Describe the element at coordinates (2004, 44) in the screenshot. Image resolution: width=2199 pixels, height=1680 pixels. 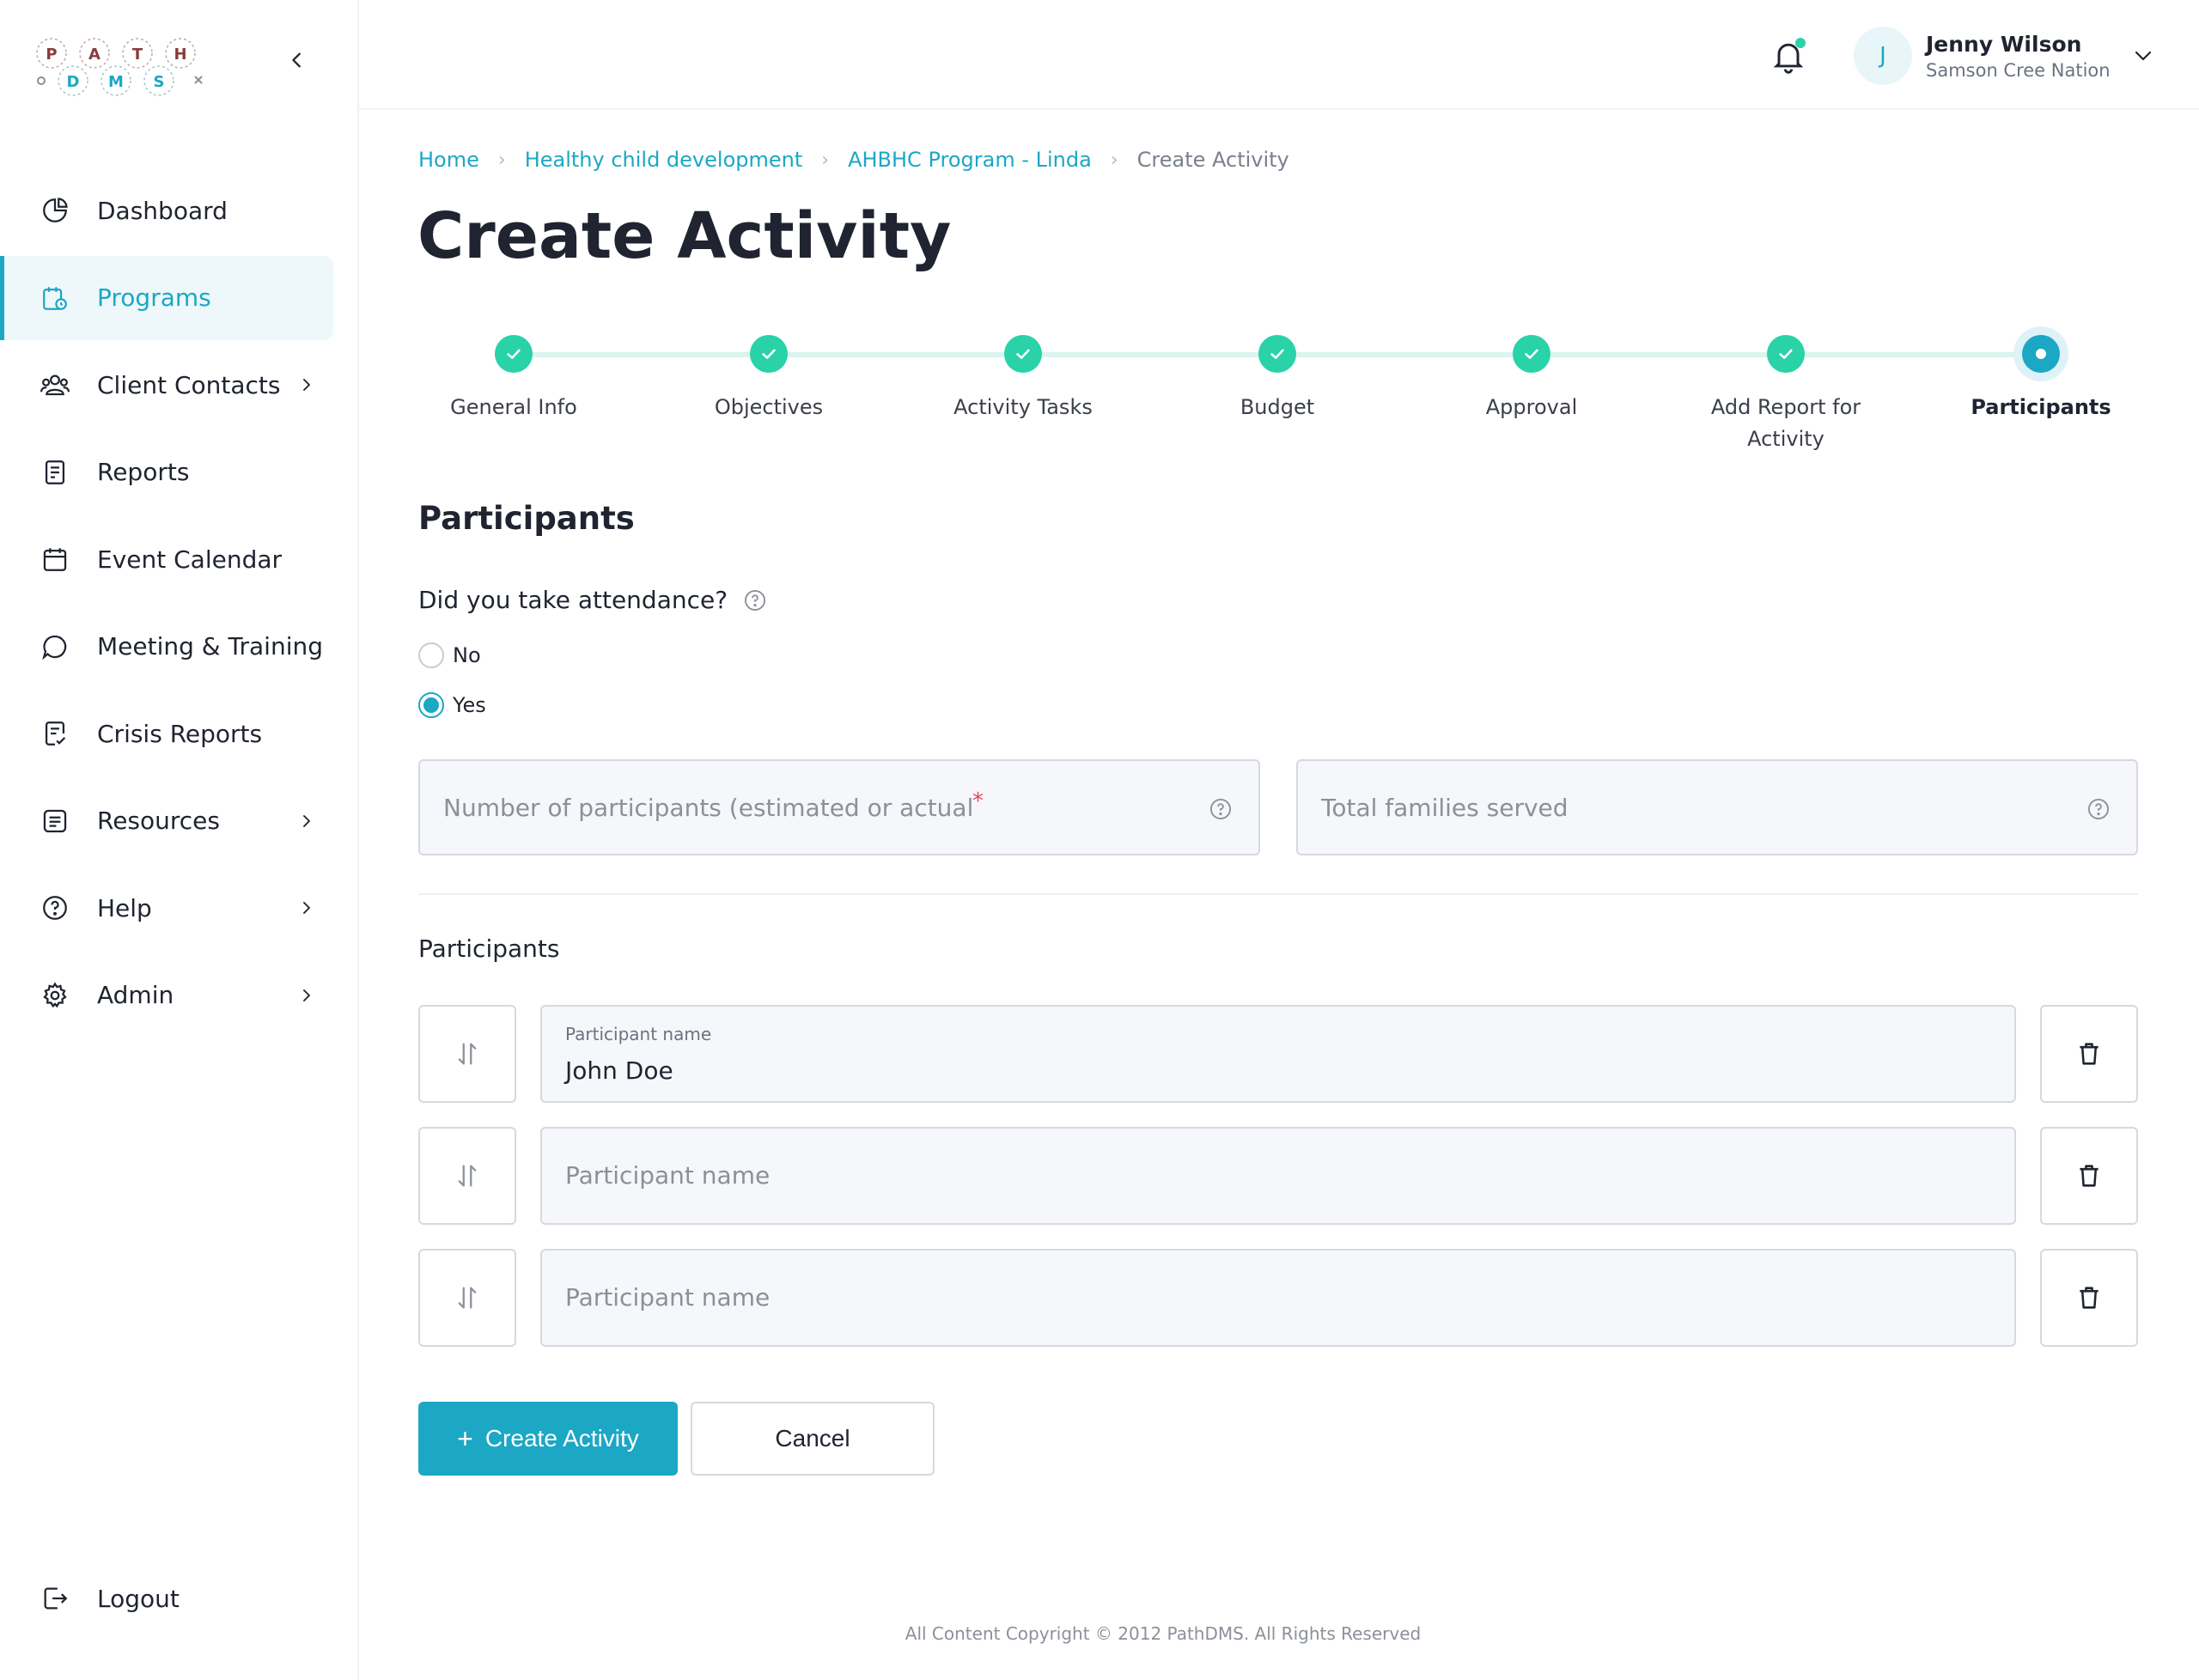
I see `user-name: Jenny Wilson` at that location.